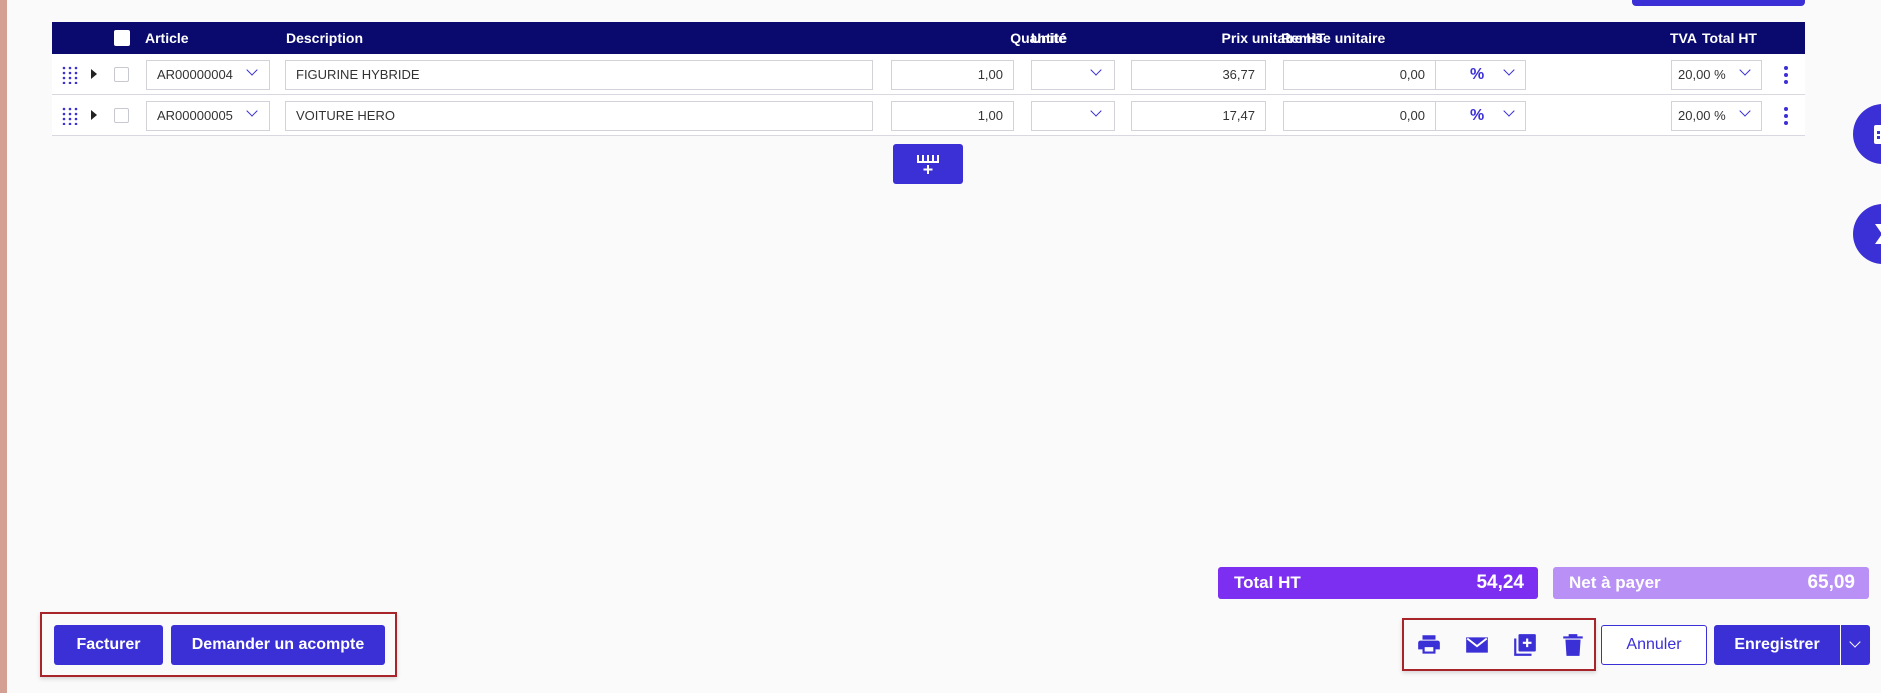  I want to click on annuler-button: Annuler, so click(1654, 645).